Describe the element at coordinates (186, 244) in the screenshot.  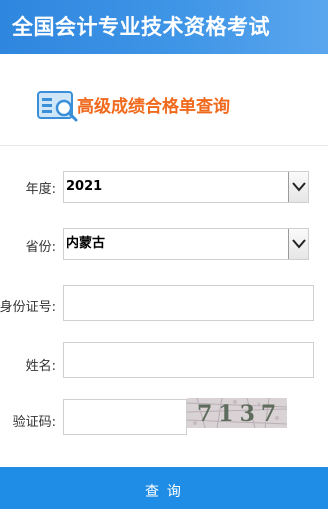
I see `province-select: 内蒙古` at that location.